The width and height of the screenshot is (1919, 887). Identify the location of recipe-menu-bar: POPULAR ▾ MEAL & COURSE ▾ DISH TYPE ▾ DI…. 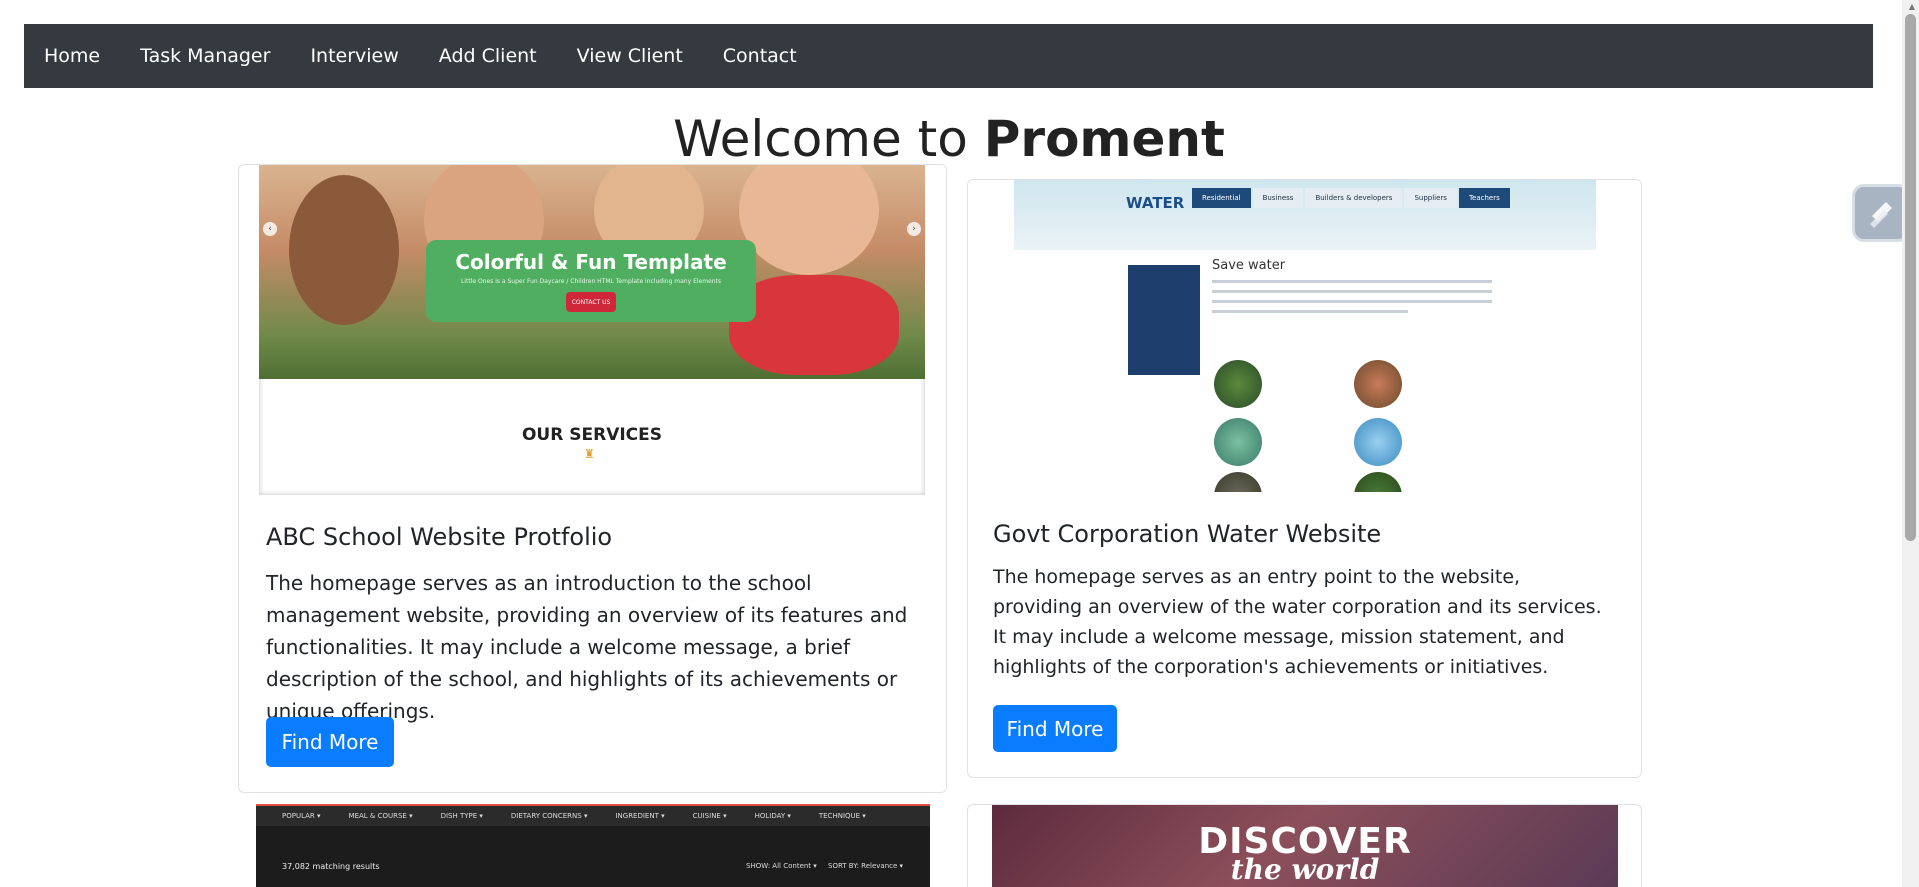
(593, 815).